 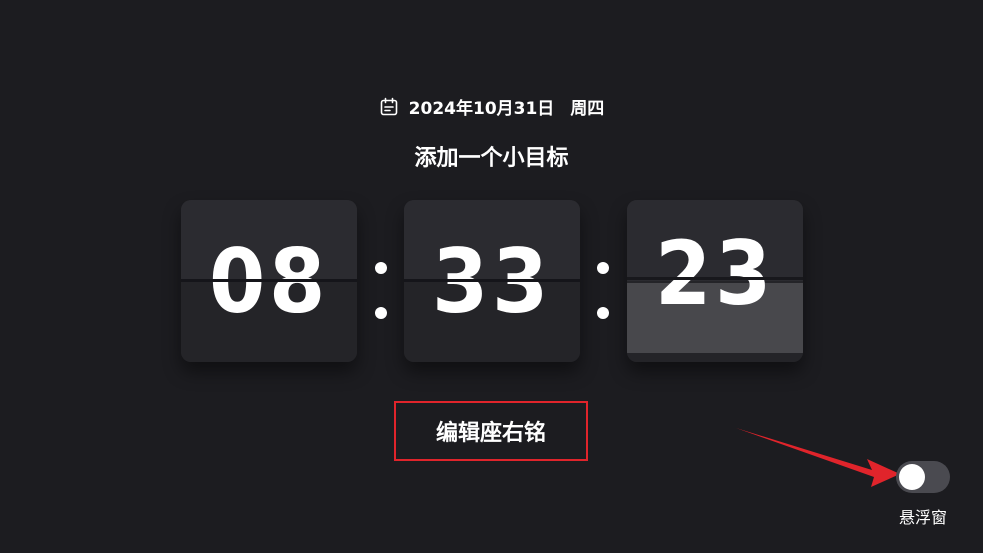 I want to click on floating-window-label: 悬浮窗, so click(x=922, y=517).